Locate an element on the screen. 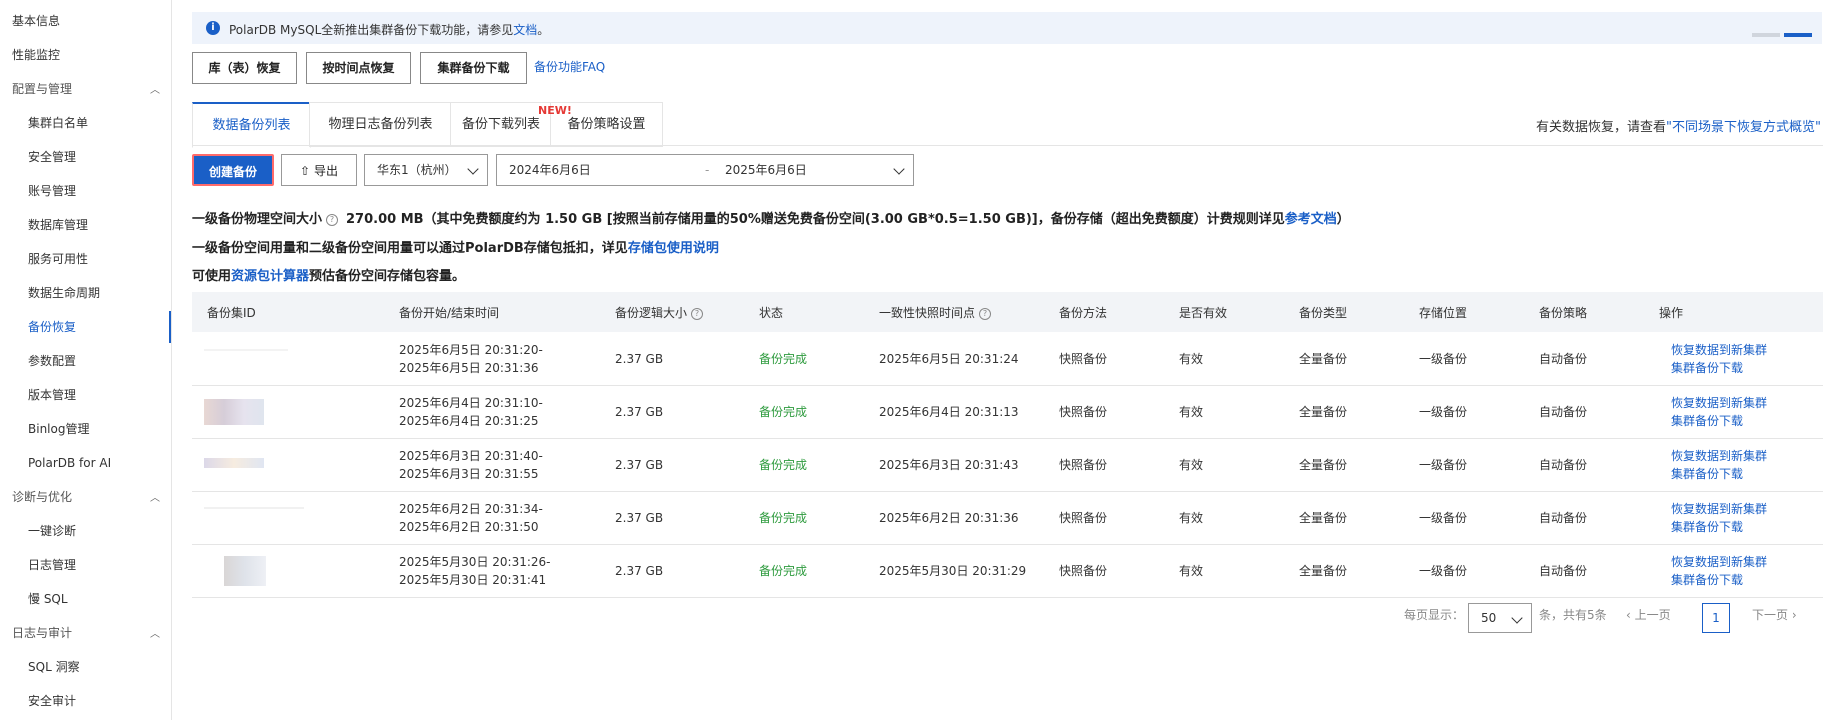 This screenshot has width=1823, height=720. col-backup-id: 备份集ID is located at coordinates (231, 313).